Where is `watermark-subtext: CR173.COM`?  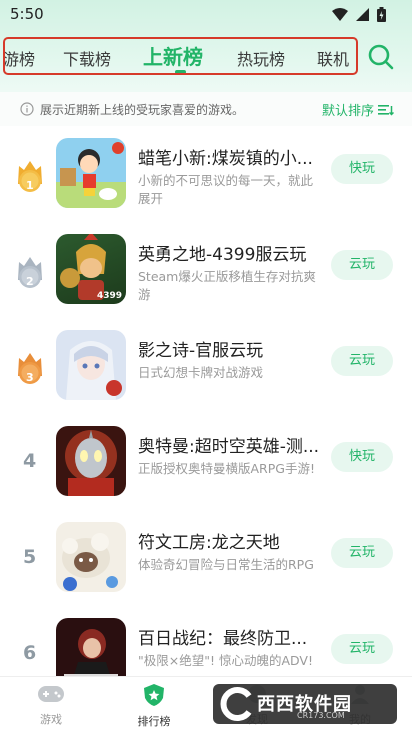
watermark-subtext: CR173.COM is located at coordinates (321, 715).